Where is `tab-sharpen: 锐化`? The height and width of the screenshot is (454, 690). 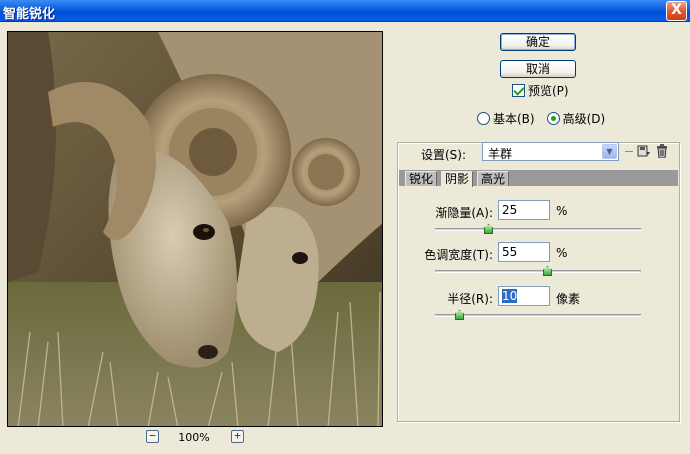
tab-sharpen: 锐化 is located at coordinates (421, 178).